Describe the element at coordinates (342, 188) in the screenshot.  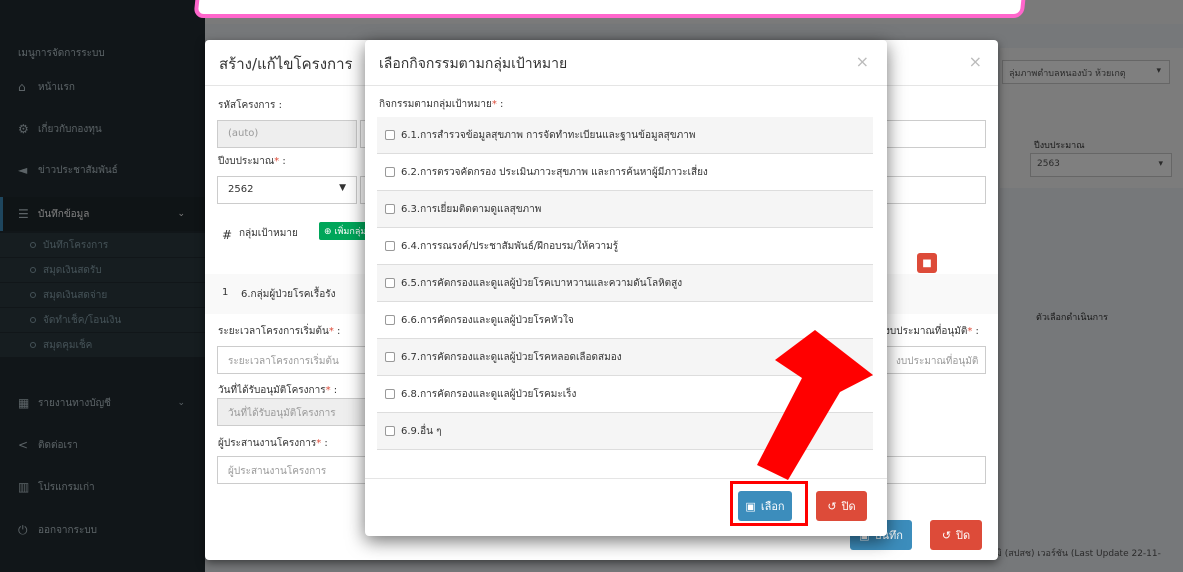
I see `caret-down-icon: ▼` at that location.